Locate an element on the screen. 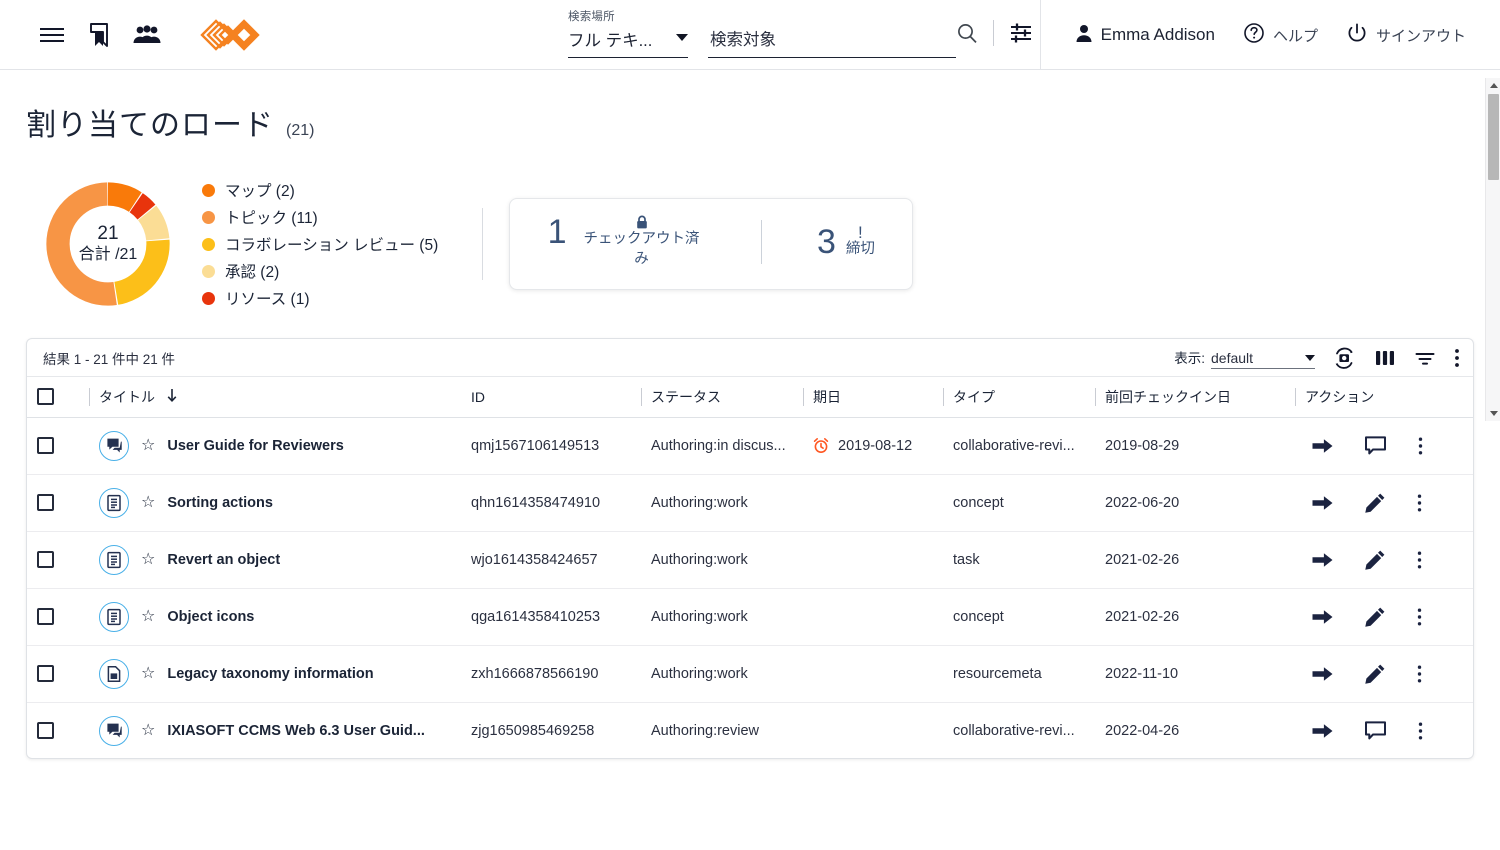 This screenshot has height=850, width=1500. header-divider is located at coordinates (993, 33).